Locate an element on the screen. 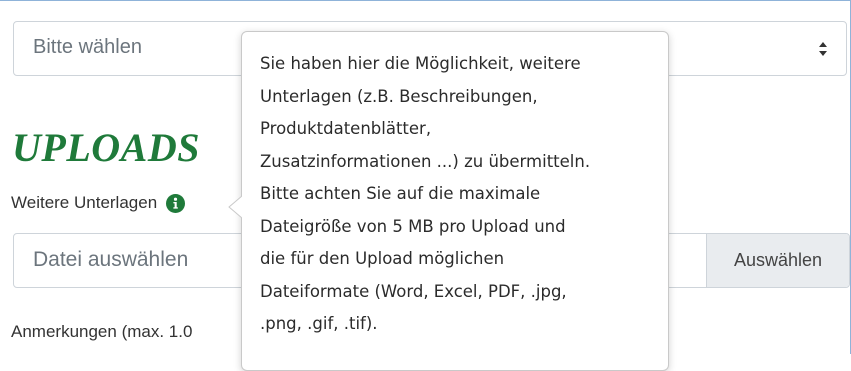 This screenshot has width=851, height=371. select-placeholder: Bitte wählen is located at coordinates (87, 47).